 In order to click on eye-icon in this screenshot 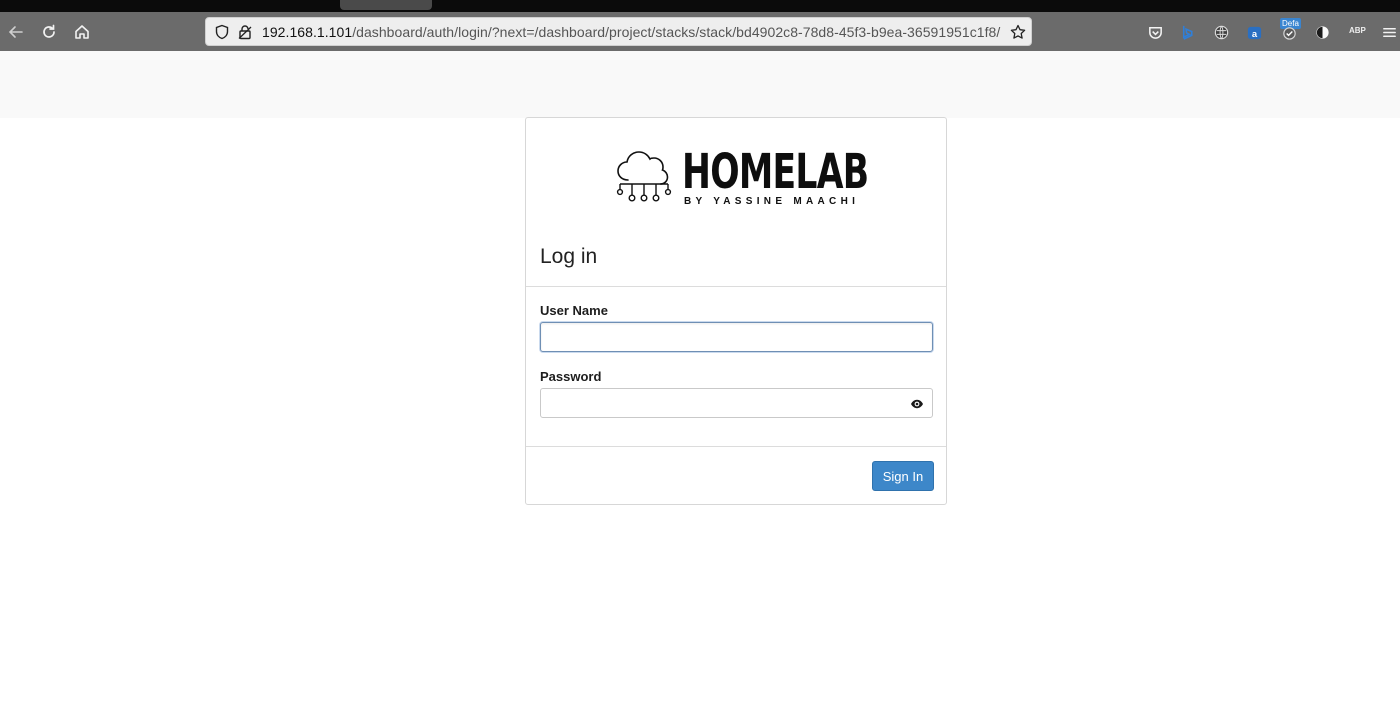, I will do `click(917, 404)`.